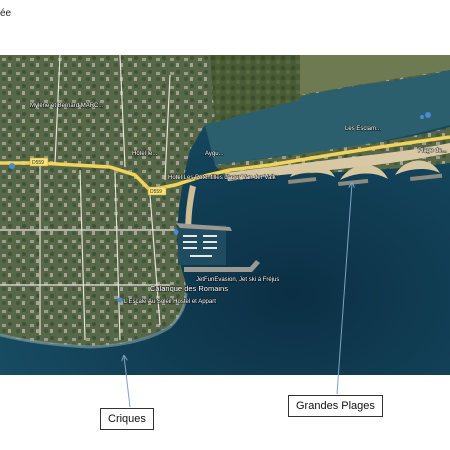  Describe the element at coordinates (335, 406) in the screenshot. I see `callout-grandes-plages: Grandes Plages` at that location.